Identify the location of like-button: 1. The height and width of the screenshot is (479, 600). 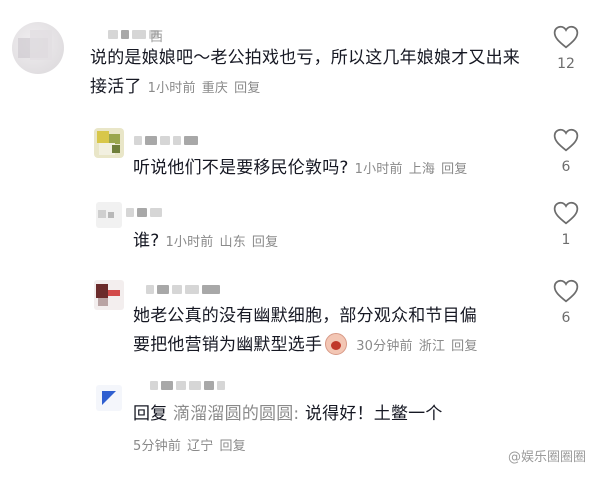
(566, 224).